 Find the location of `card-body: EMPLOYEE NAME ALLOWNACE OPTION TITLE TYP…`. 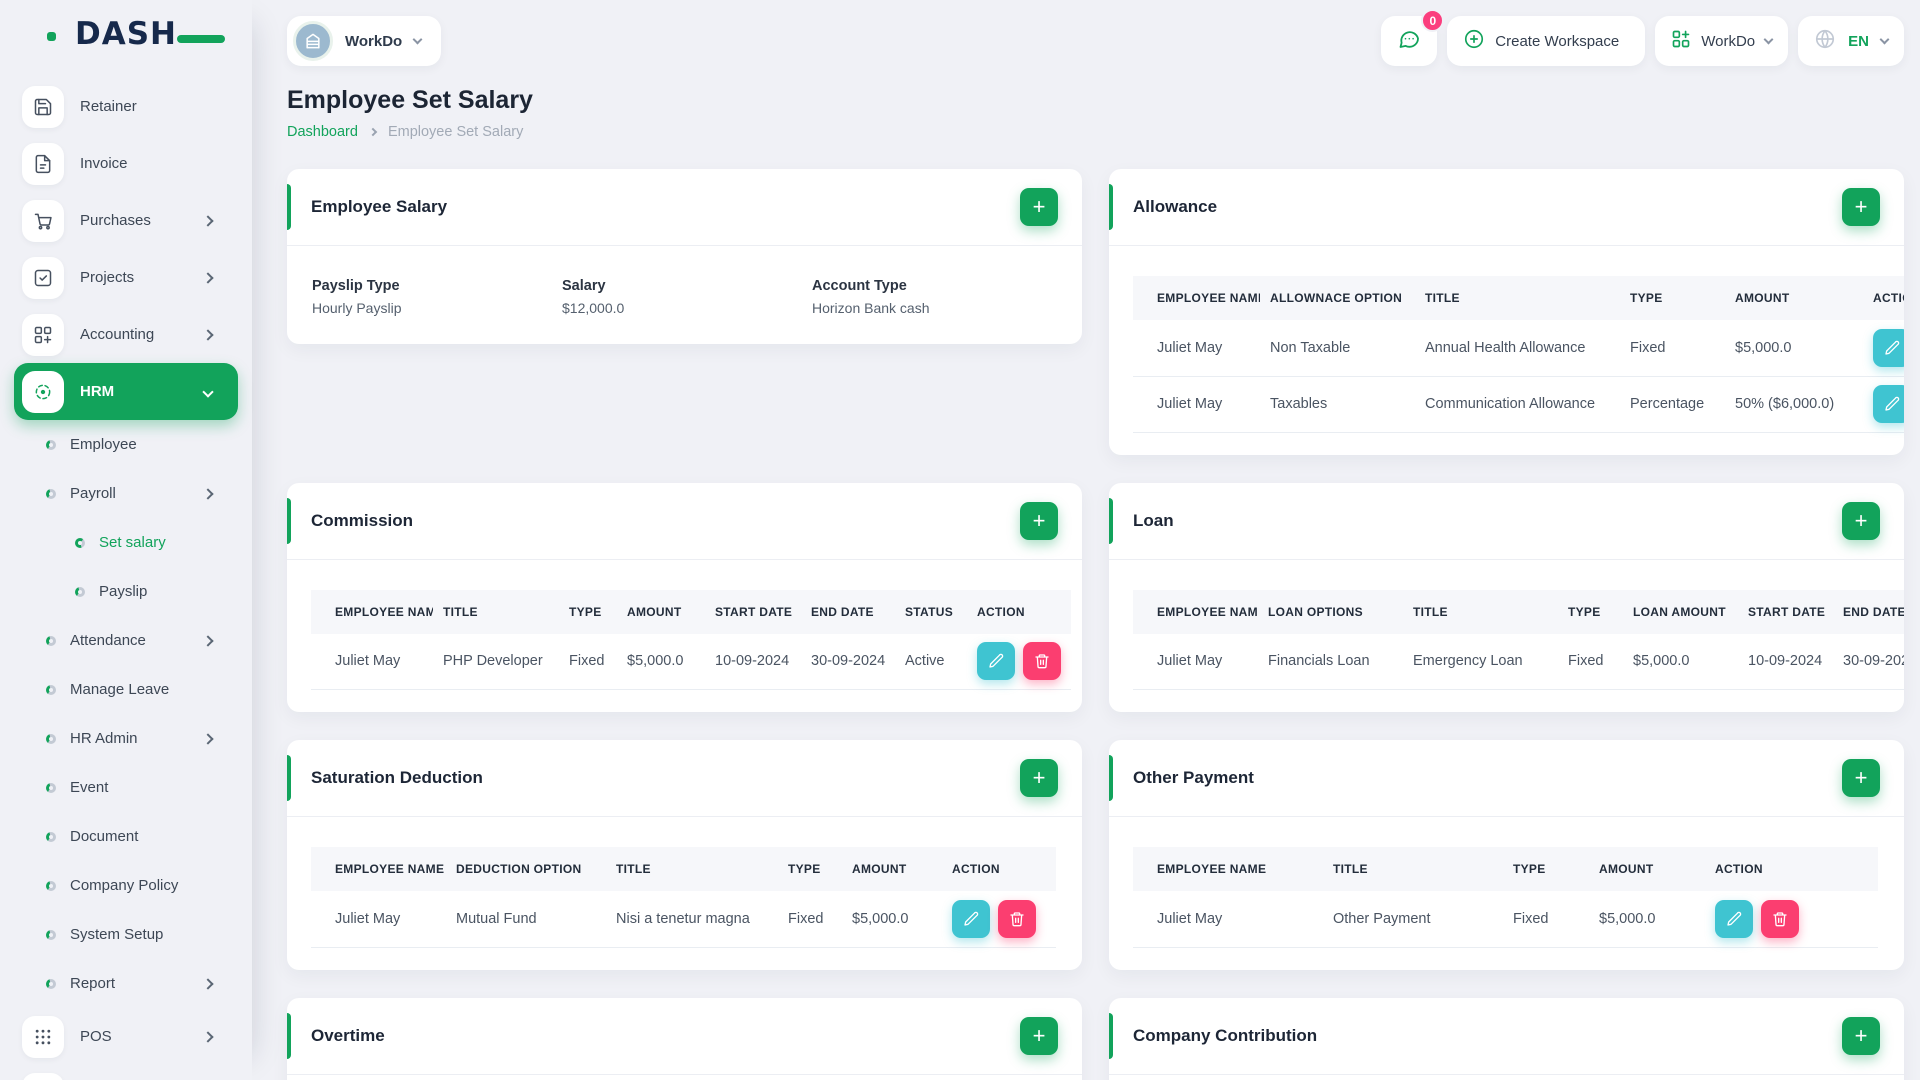

card-body: EMPLOYEE NAME ALLOWNACE OPTION TITLE TYP… is located at coordinates (1506, 350).